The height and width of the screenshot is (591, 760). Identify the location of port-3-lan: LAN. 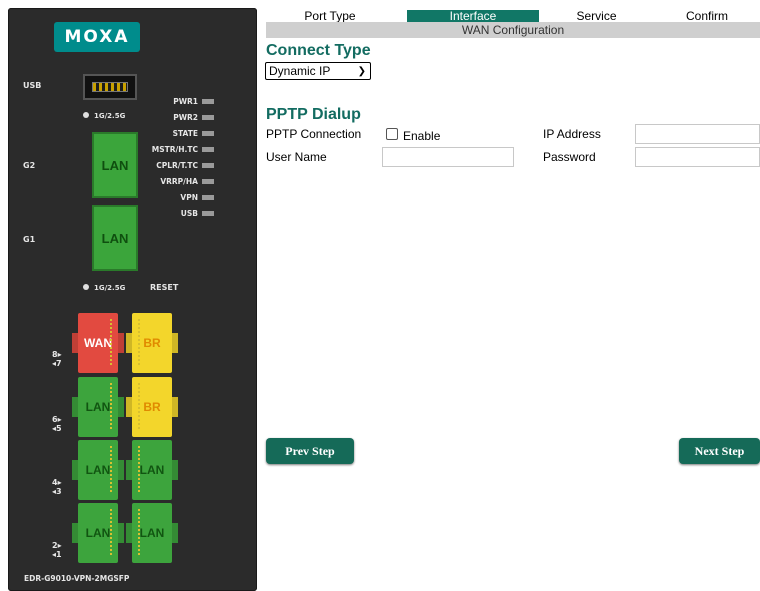
(152, 470).